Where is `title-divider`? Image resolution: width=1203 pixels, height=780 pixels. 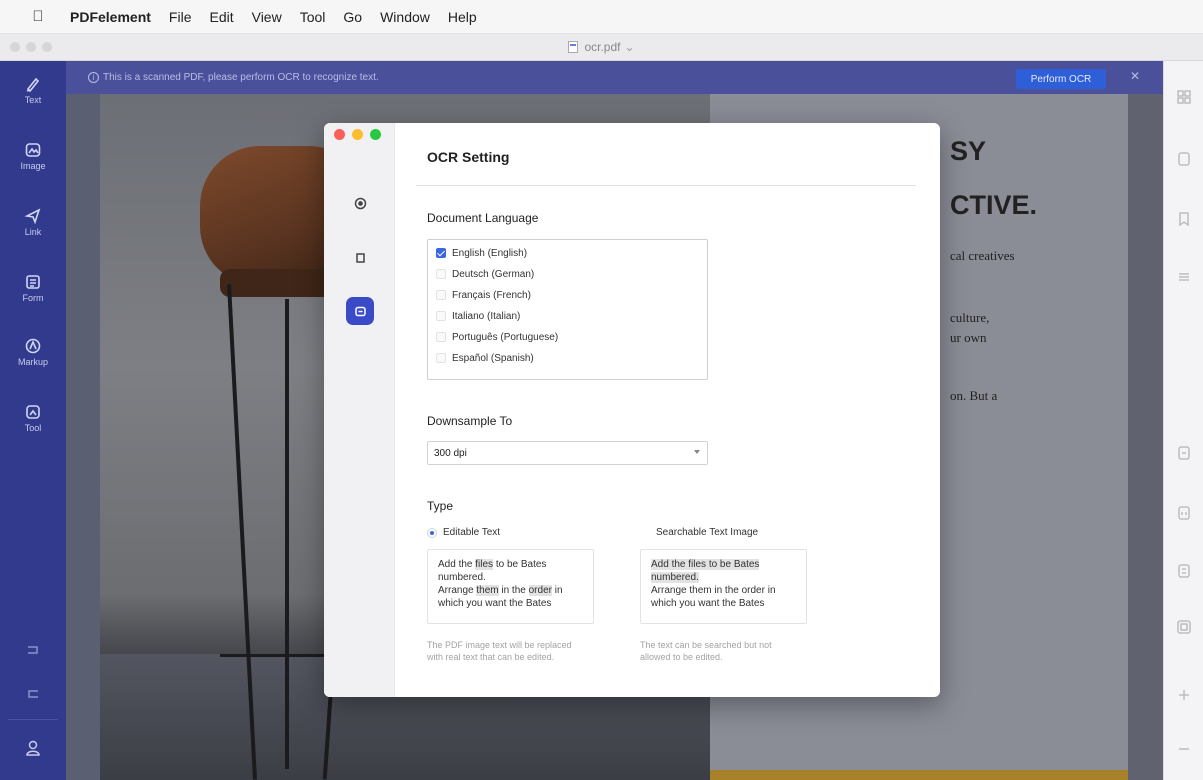 title-divider is located at coordinates (666, 185).